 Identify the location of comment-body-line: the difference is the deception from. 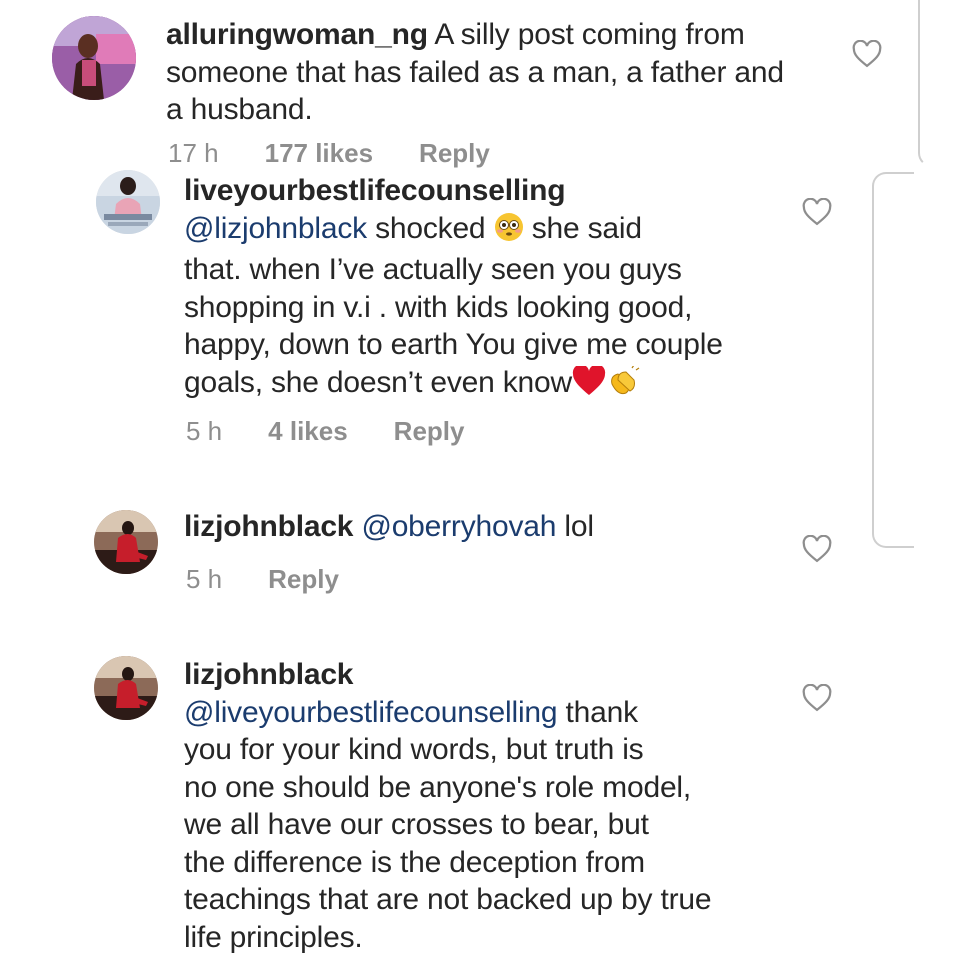
(414, 862).